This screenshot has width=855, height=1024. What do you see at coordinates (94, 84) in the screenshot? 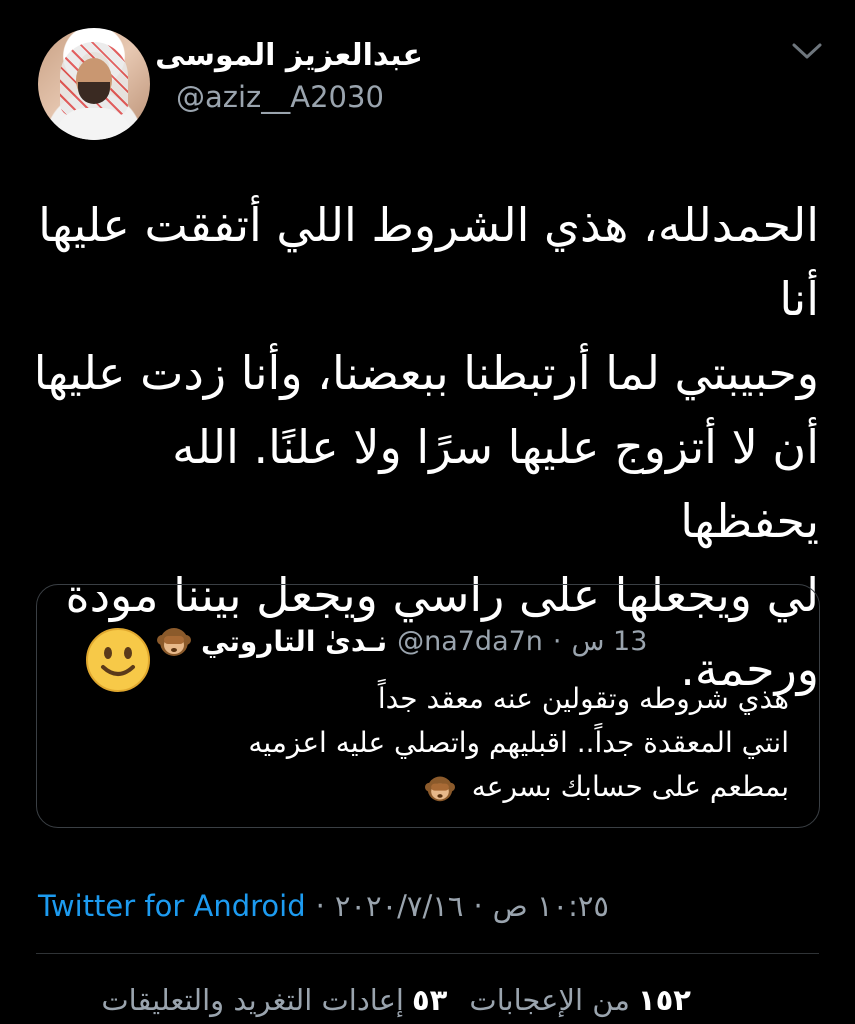
I see `user-avatar` at bounding box center [94, 84].